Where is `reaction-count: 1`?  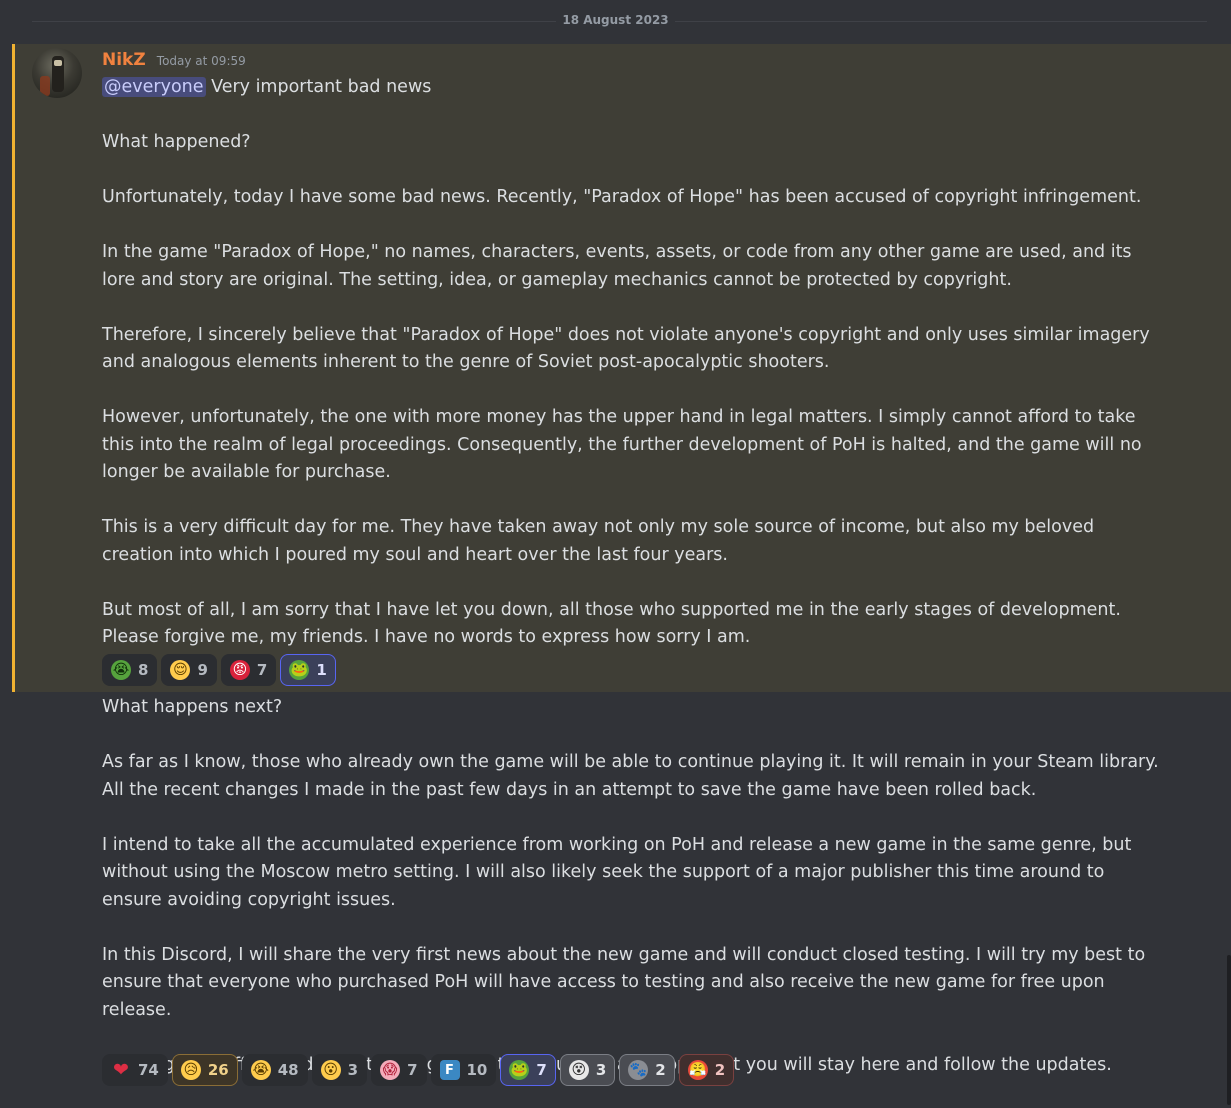
reaction-count: 1 is located at coordinates (321, 670).